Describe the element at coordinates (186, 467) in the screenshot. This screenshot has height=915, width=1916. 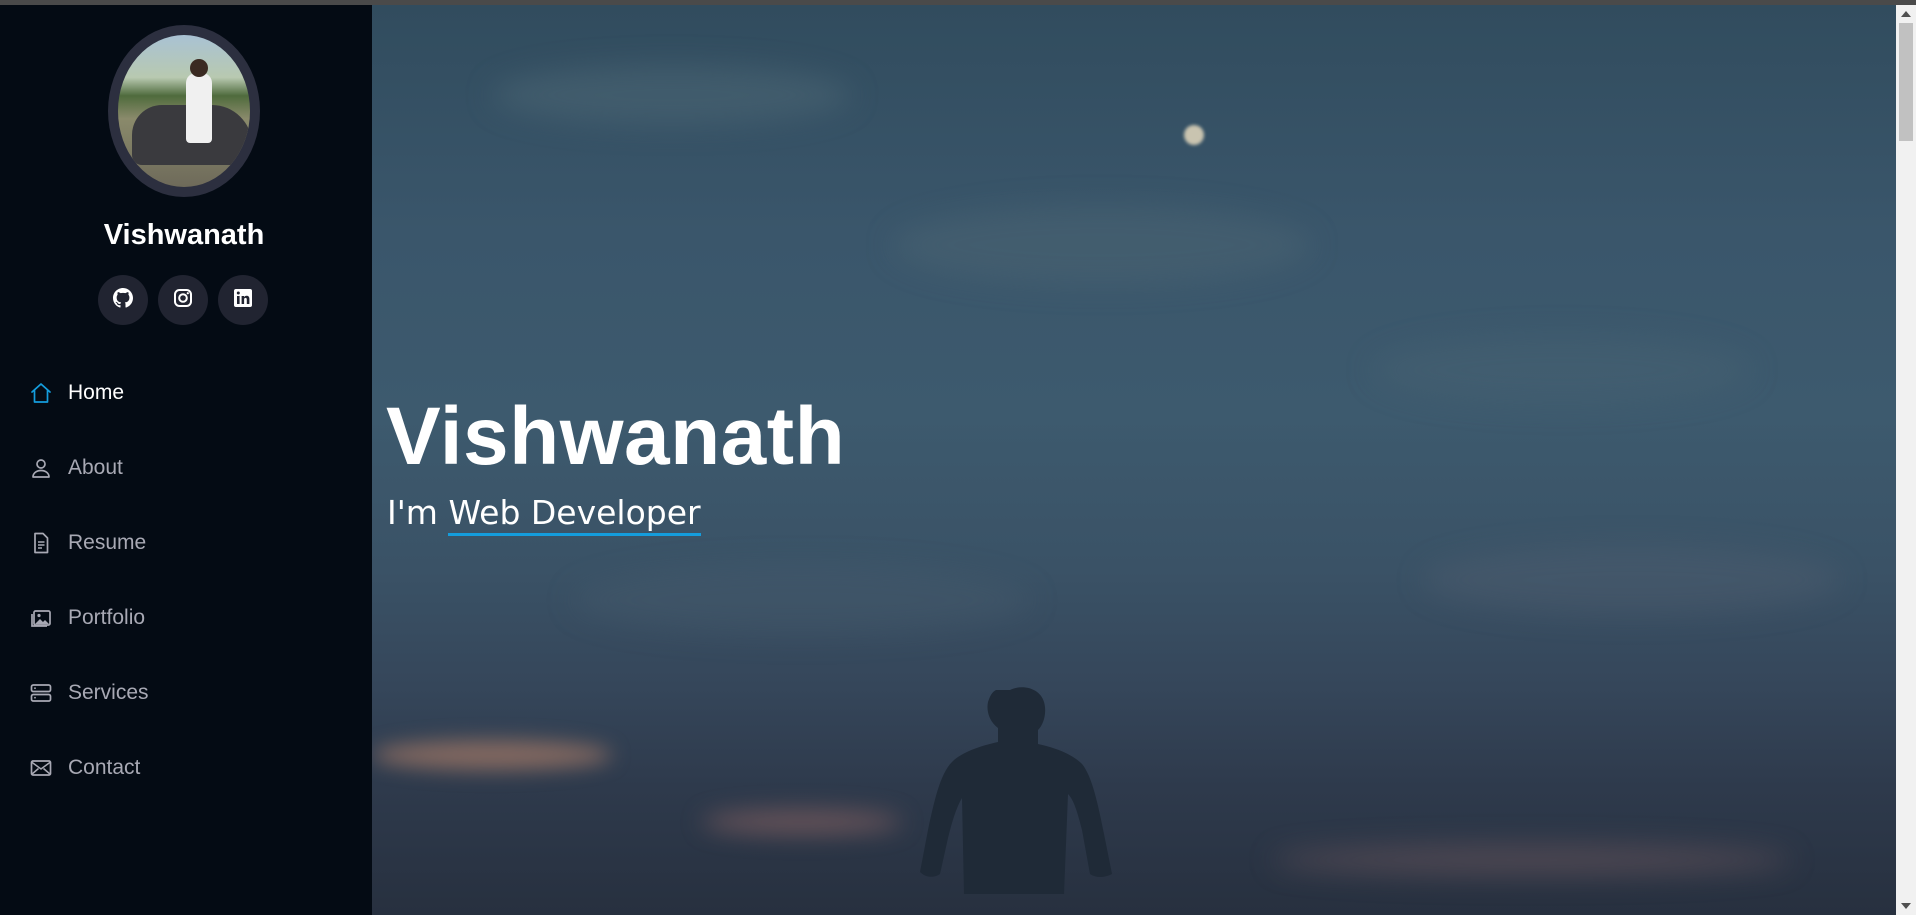
I see `nav-item-about: About` at that location.